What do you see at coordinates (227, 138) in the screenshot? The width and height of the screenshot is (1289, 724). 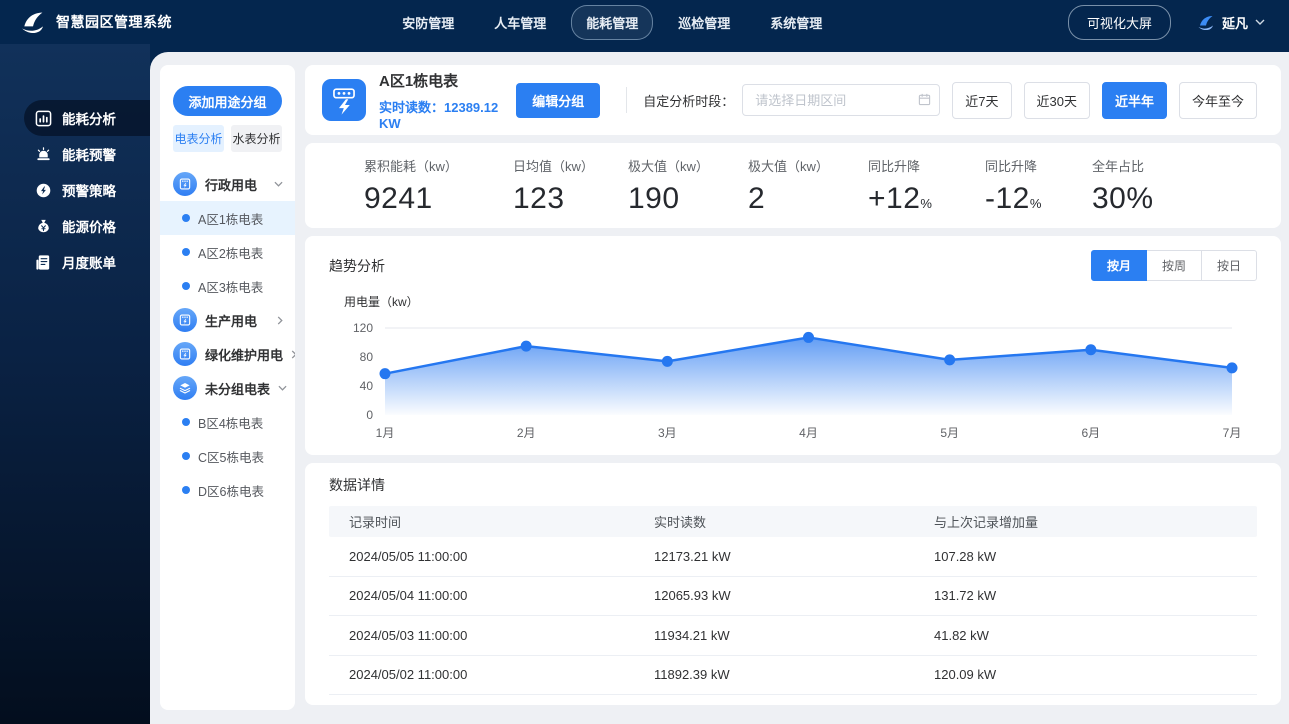 I see `analysis-tabs: 电表分析 水表分析` at bounding box center [227, 138].